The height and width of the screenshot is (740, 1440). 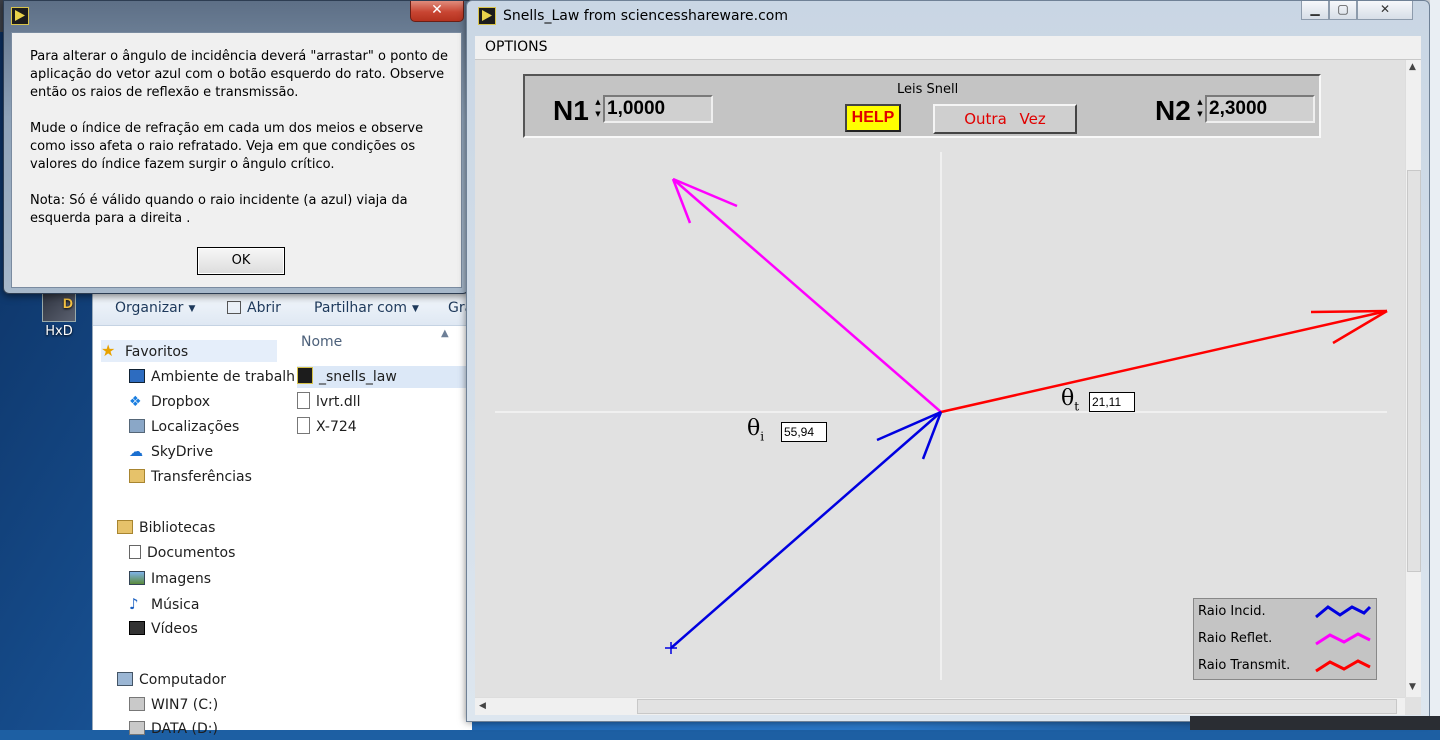 I want to click on legend-item-reflected: Raio Reflet., so click(x=1287, y=639).